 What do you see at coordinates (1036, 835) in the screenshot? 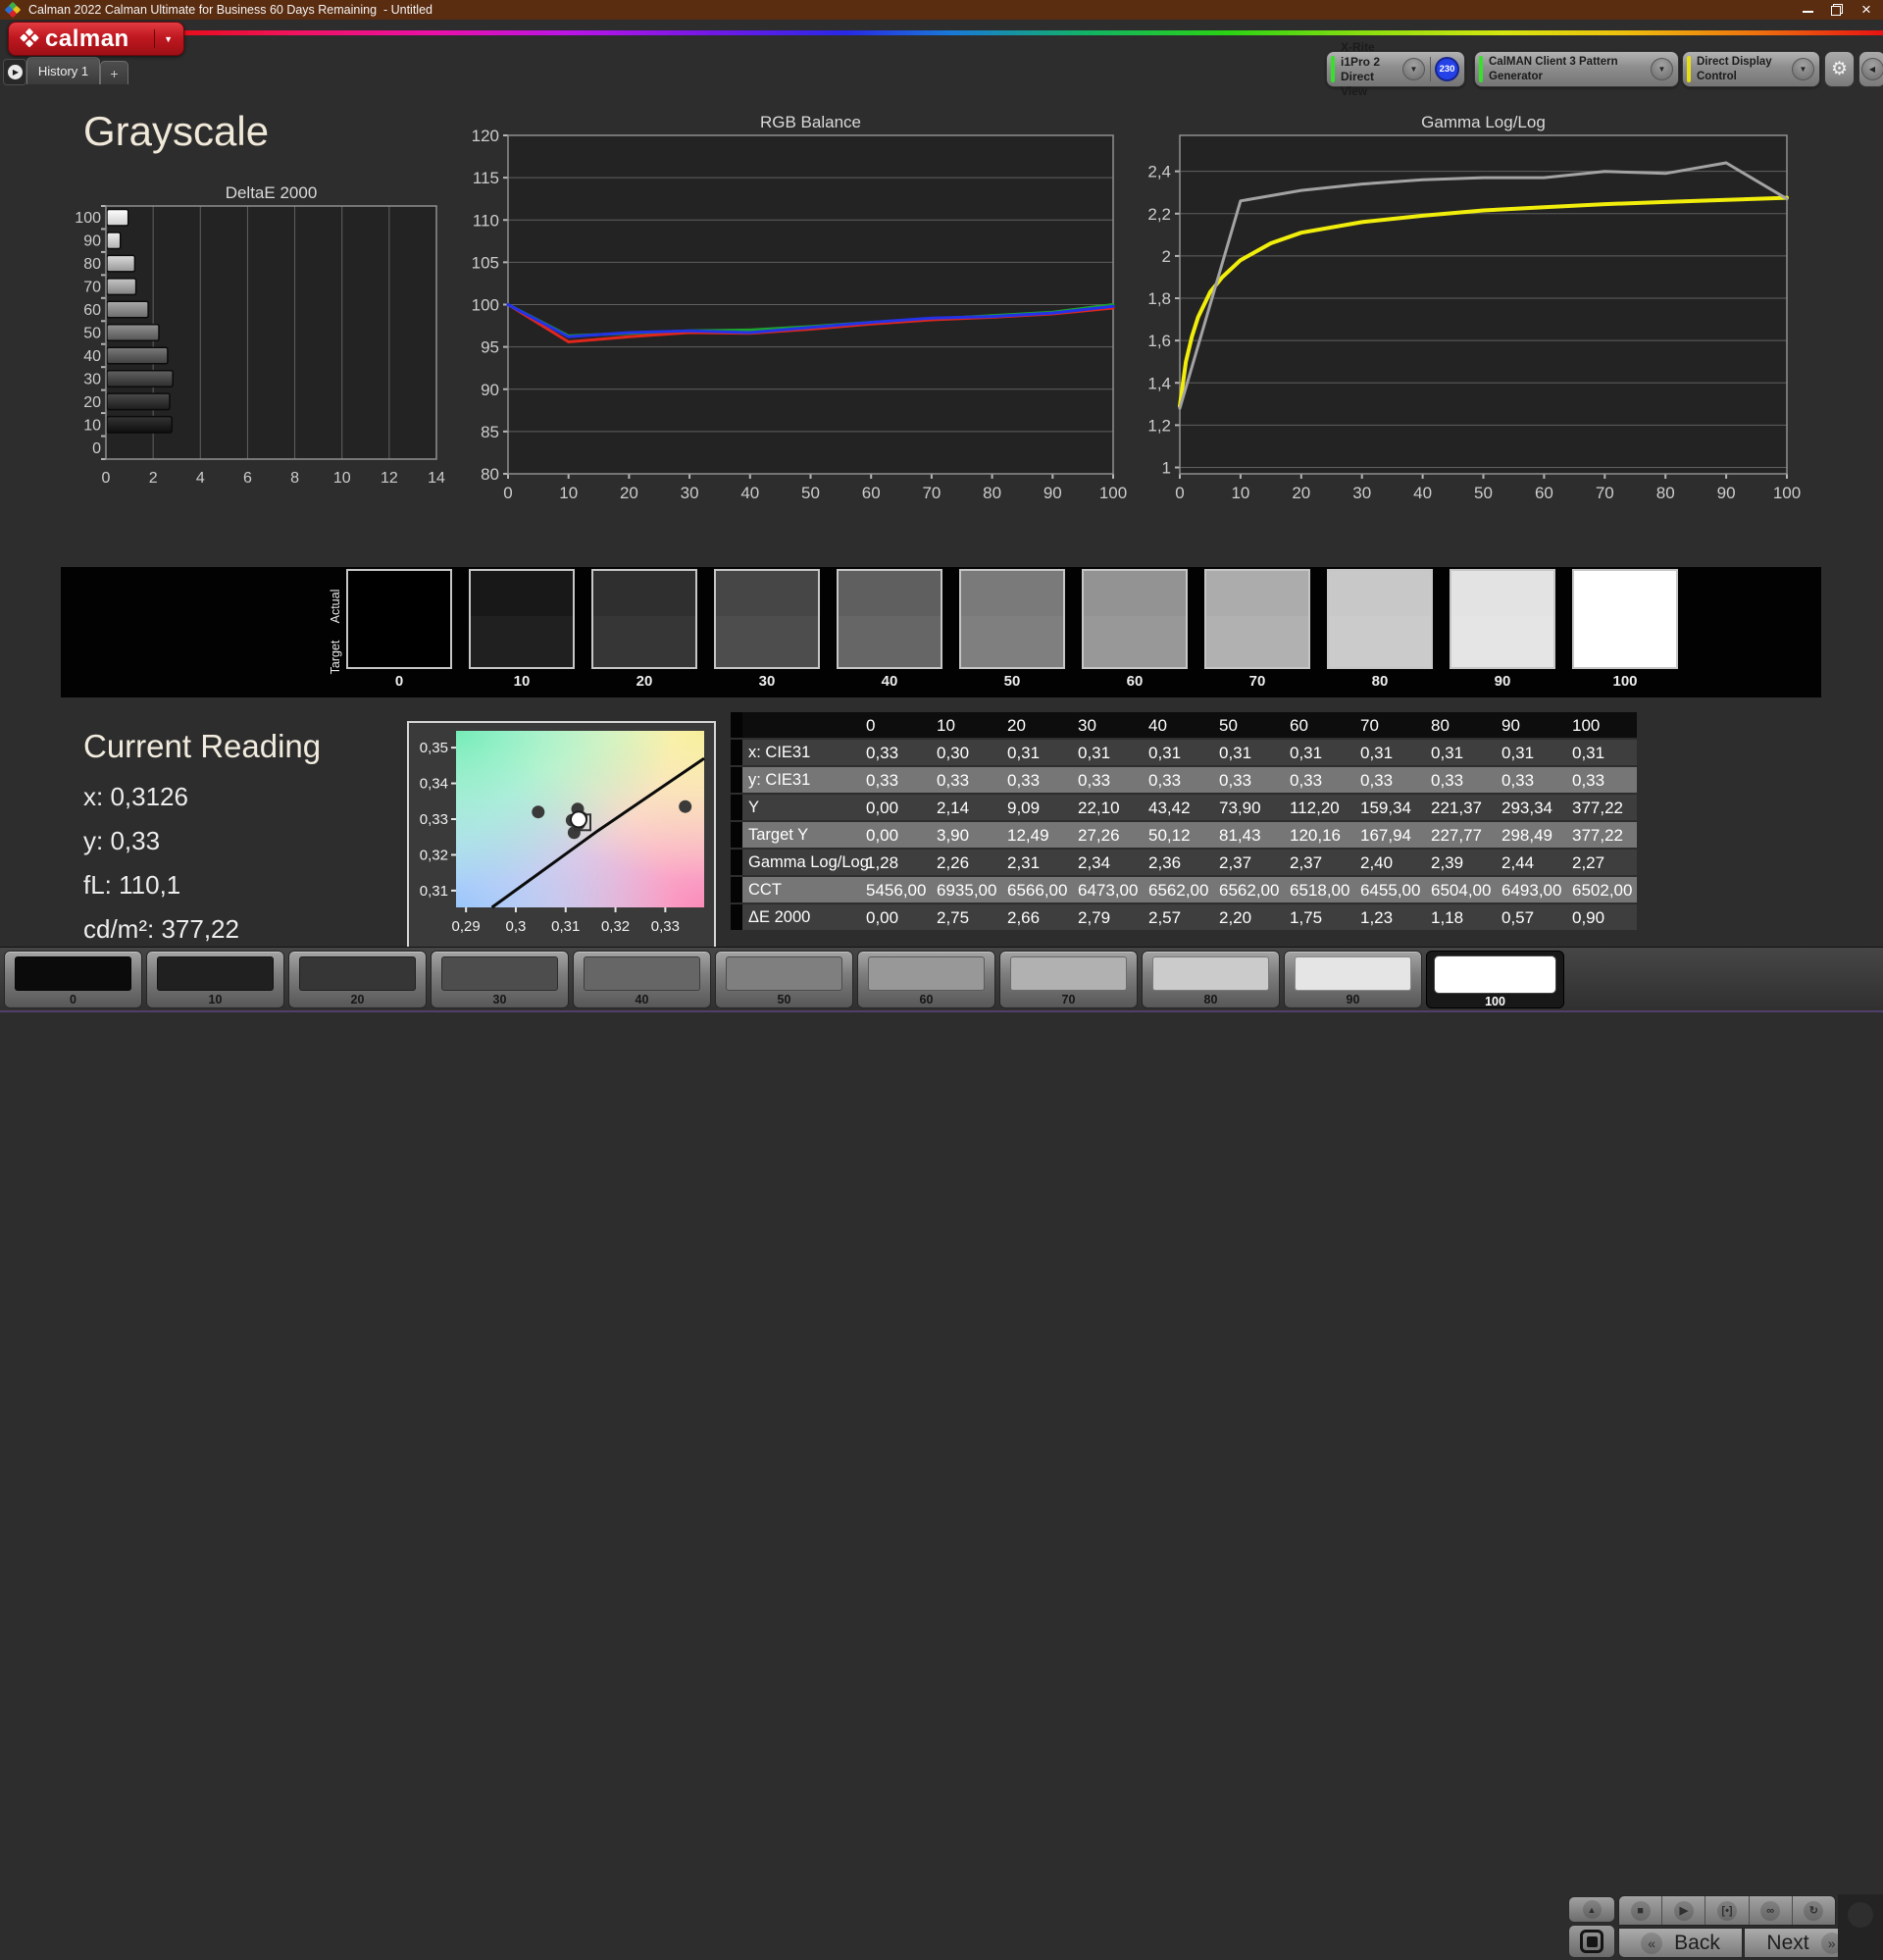
I see `table-cell: 12,49` at bounding box center [1036, 835].